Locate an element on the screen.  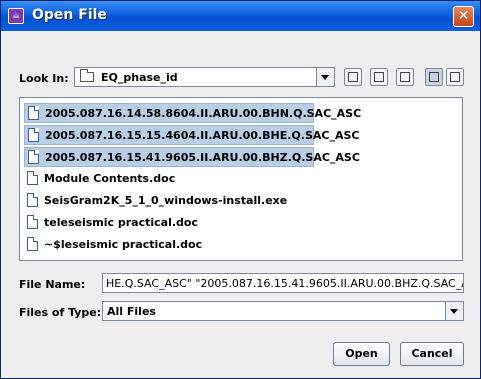
up-folder-icon is located at coordinates (353, 77).